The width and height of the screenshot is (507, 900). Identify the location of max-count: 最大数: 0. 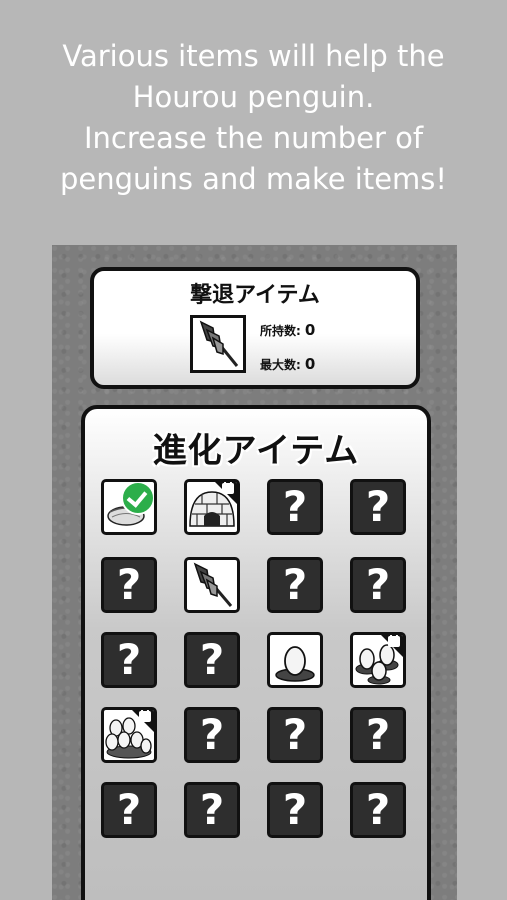
(287, 364).